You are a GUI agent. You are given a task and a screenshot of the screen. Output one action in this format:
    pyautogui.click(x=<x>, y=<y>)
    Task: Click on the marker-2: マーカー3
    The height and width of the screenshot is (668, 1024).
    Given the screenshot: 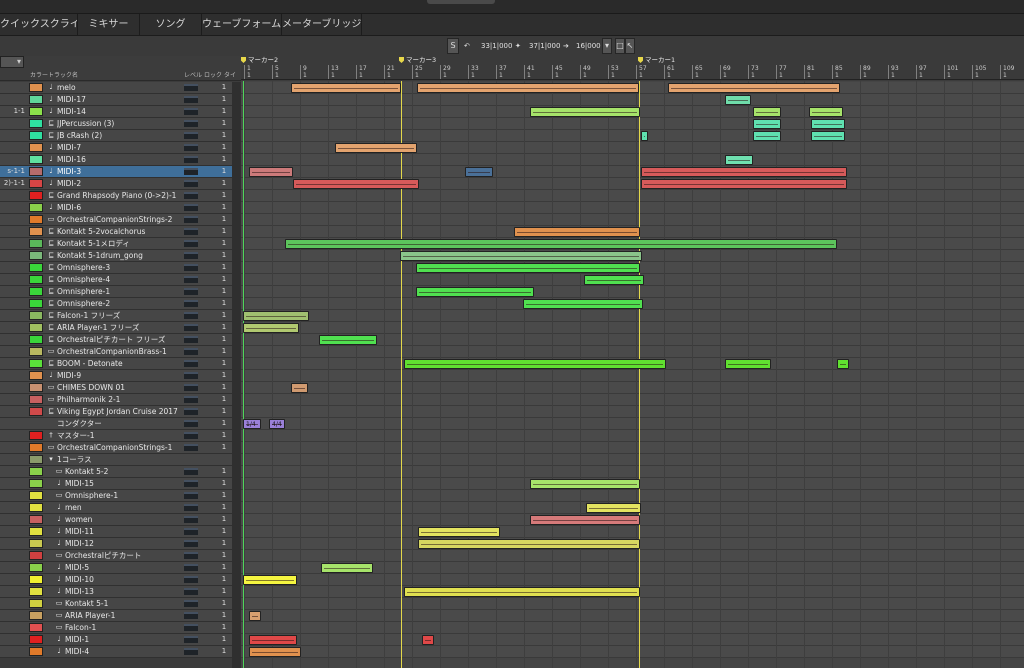 What is the action you would take?
    pyautogui.click(x=417, y=60)
    